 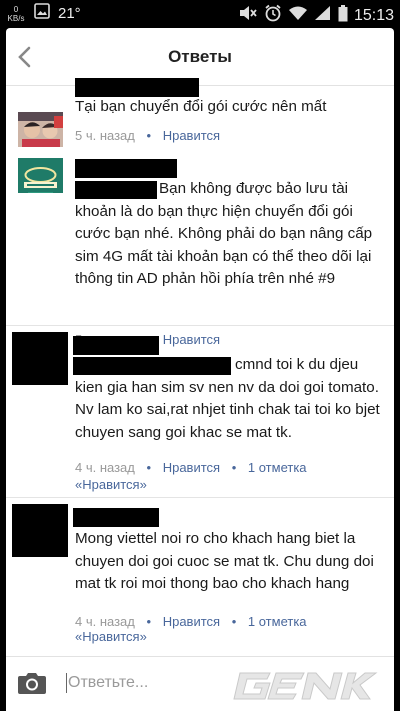 I want to click on status-bar: 0 KB/s 21° 15:13, so click(x=200, y=14).